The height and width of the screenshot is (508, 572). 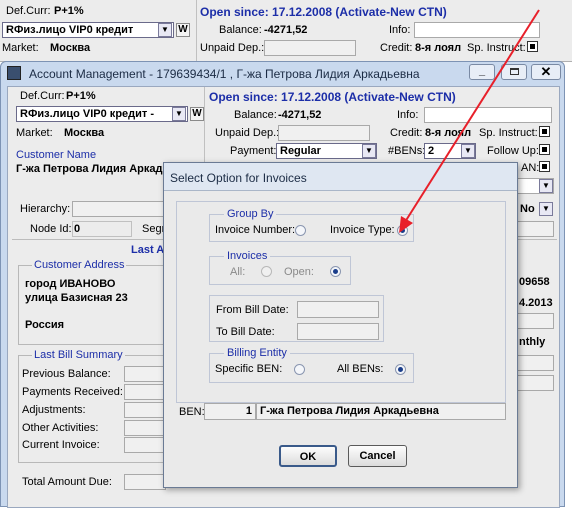 What do you see at coordinates (70, 284) in the screenshot?
I see `address-line-1: город ИВАНОВО` at bounding box center [70, 284].